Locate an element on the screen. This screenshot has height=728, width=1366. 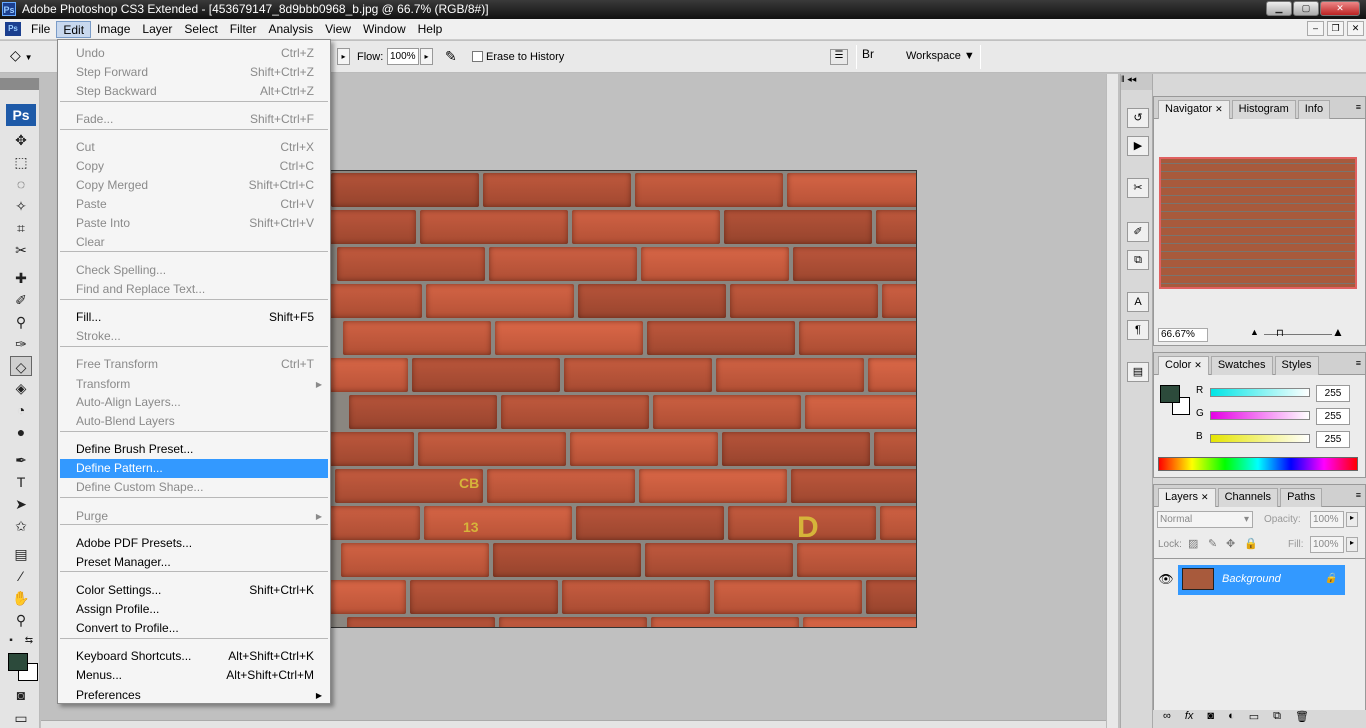
lock-image-icon: ✎ is located at coordinates (1212, 543).